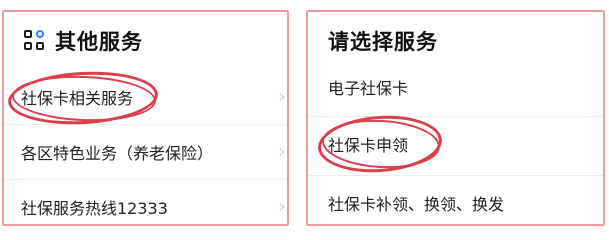 This screenshot has width=609, height=240. I want to click on service-item-card-replacement: 社保卡补领、换领、换发, so click(455, 200).